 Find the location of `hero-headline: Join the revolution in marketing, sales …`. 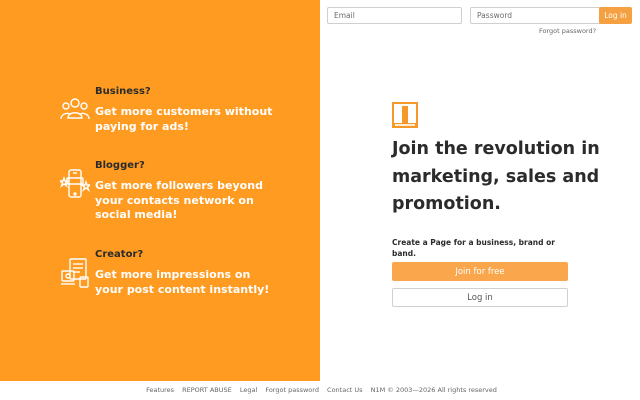

hero-headline: Join the revolution in marketing, sales … is located at coordinates (496, 176).